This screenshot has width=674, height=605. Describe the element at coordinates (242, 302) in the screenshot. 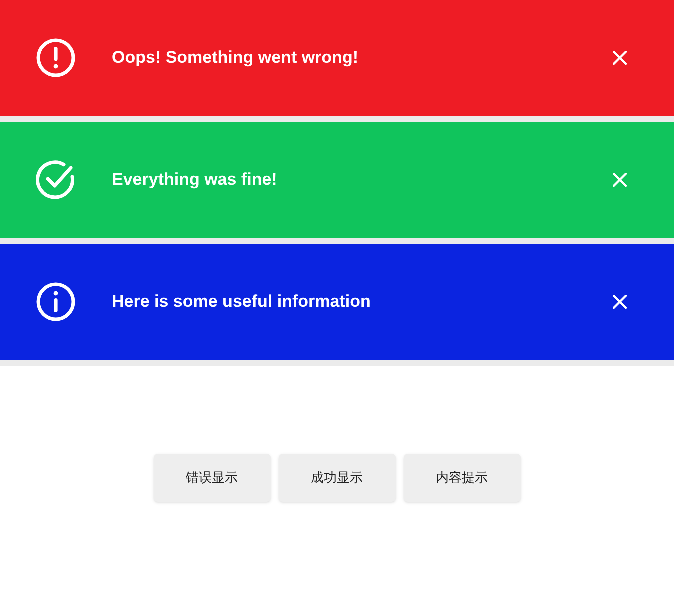

I see `alert-message: Here is some useful information` at that location.